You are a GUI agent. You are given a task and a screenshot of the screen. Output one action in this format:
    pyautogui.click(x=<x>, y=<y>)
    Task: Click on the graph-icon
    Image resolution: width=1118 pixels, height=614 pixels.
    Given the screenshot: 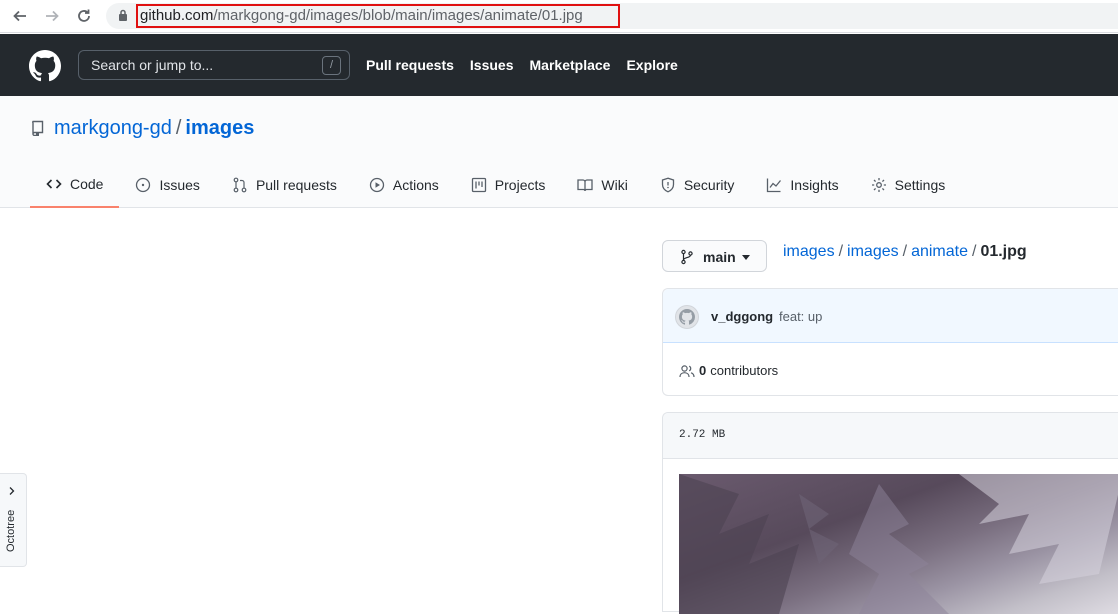 What is the action you would take?
    pyautogui.click(x=774, y=185)
    